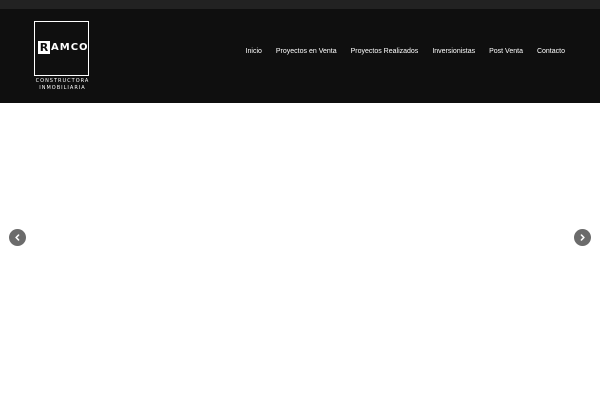 The height and width of the screenshot is (400, 600). I want to click on nav-item-inversionistas: Inversionistas, so click(453, 51).